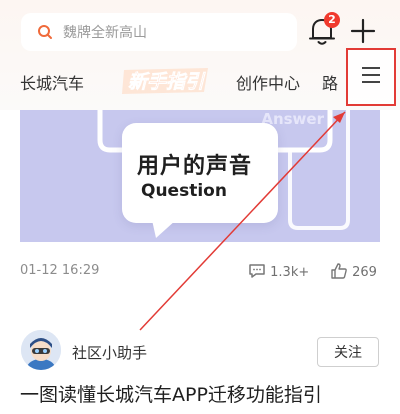 The image size is (400, 414). Describe the element at coordinates (45, 32) in the screenshot. I see `search-icon` at that location.